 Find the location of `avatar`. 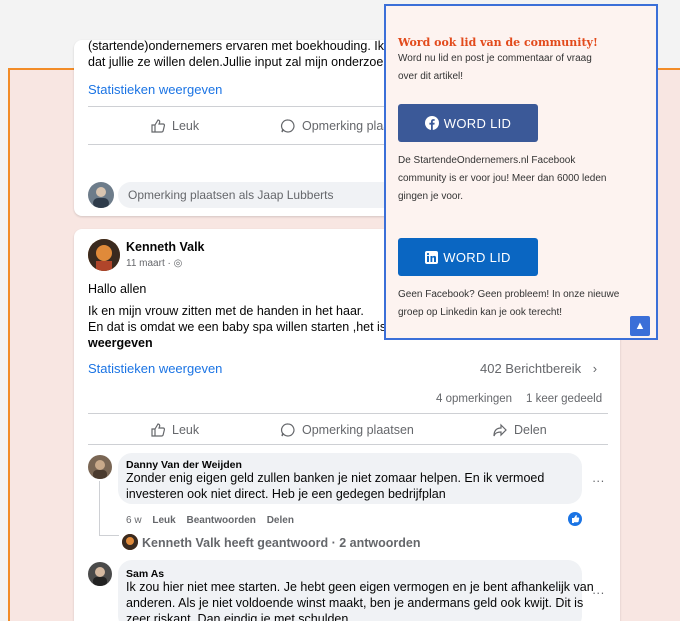

avatar is located at coordinates (101, 195).